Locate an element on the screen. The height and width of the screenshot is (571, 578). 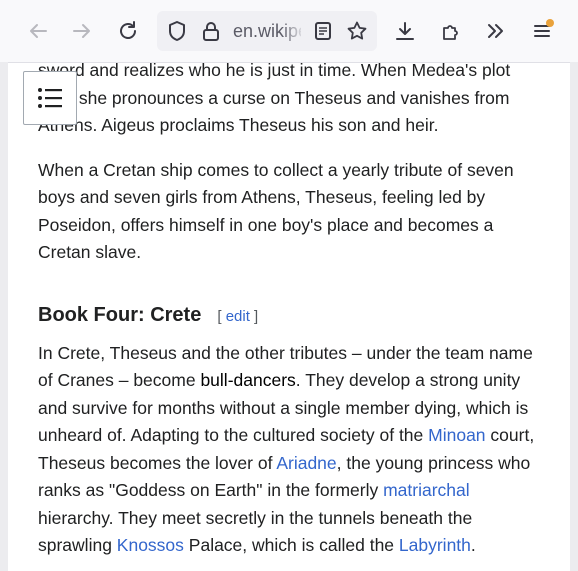
download-icon is located at coordinates (405, 31).